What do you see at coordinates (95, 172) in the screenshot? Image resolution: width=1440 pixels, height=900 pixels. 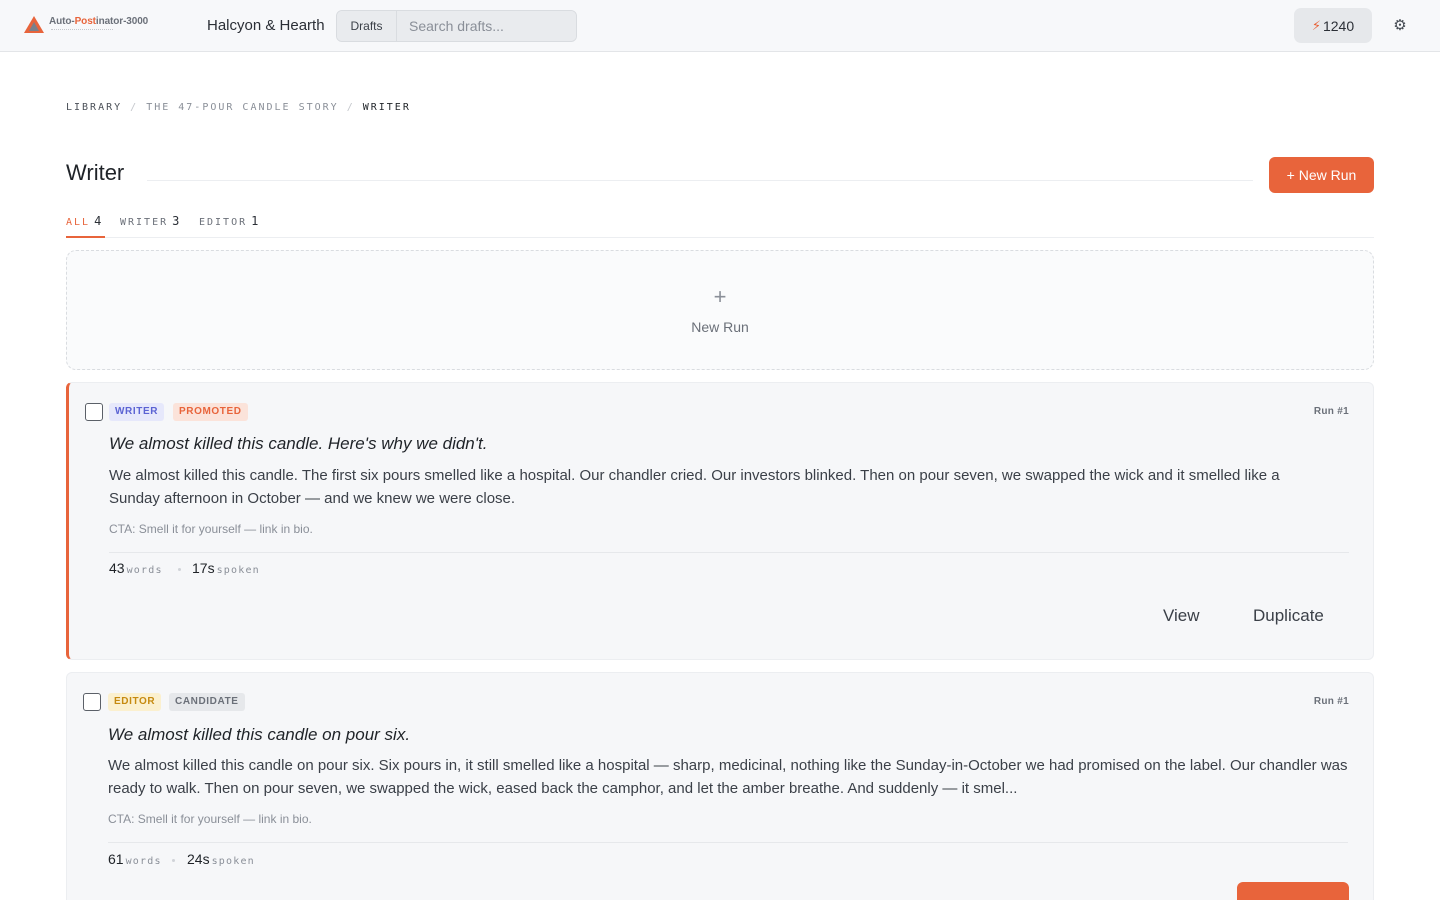 I see `page-title: Writer` at bounding box center [95, 172].